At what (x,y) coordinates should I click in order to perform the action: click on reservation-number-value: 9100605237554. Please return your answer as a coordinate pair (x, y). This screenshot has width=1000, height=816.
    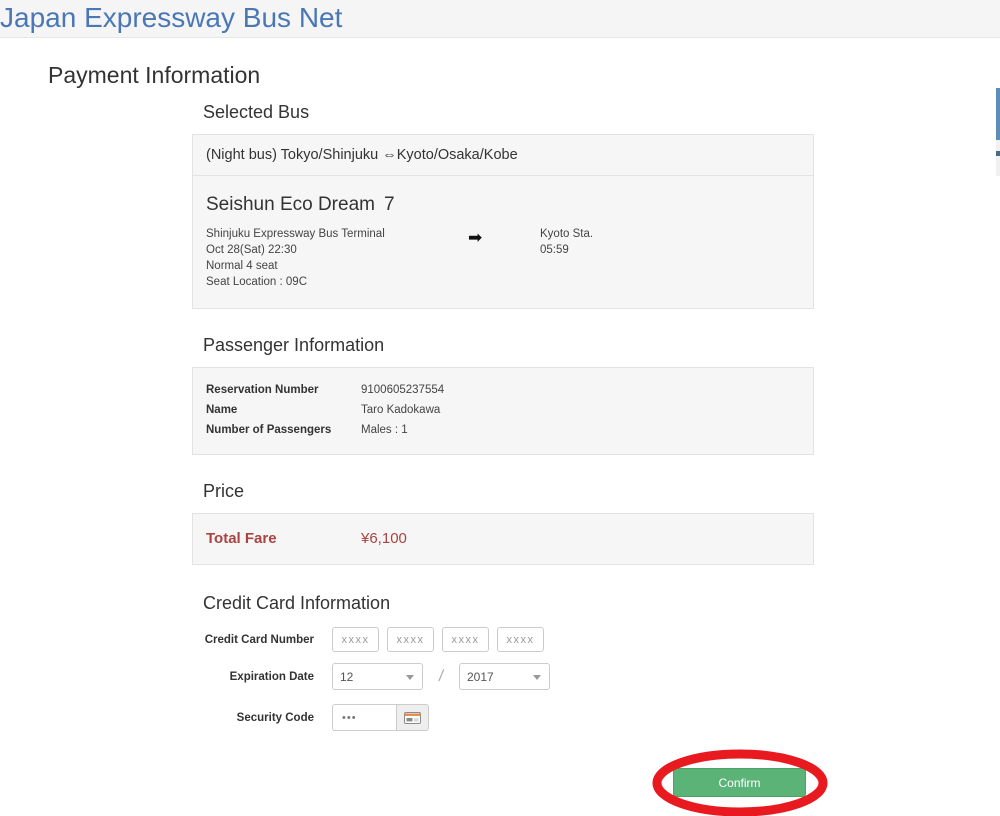
    Looking at the image, I should click on (403, 390).